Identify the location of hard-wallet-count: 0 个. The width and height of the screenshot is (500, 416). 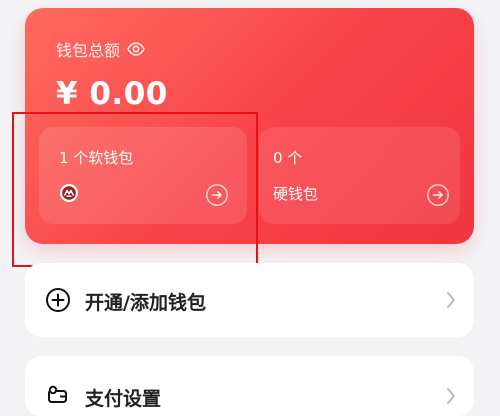
(288, 158).